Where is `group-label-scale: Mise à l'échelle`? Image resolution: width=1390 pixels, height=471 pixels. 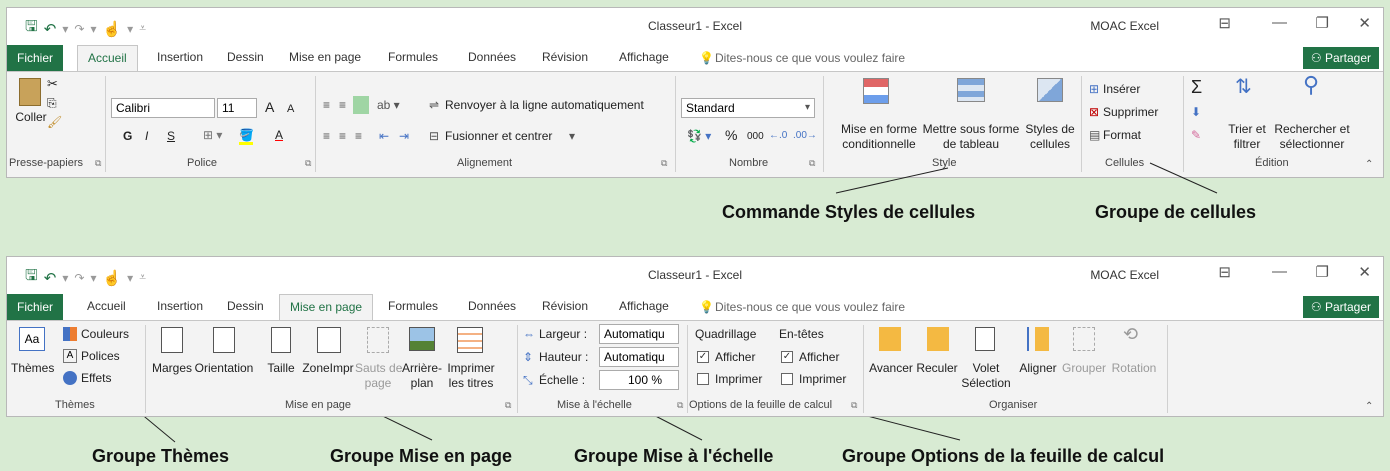
group-label-scale: Mise à l'échelle is located at coordinates (594, 405).